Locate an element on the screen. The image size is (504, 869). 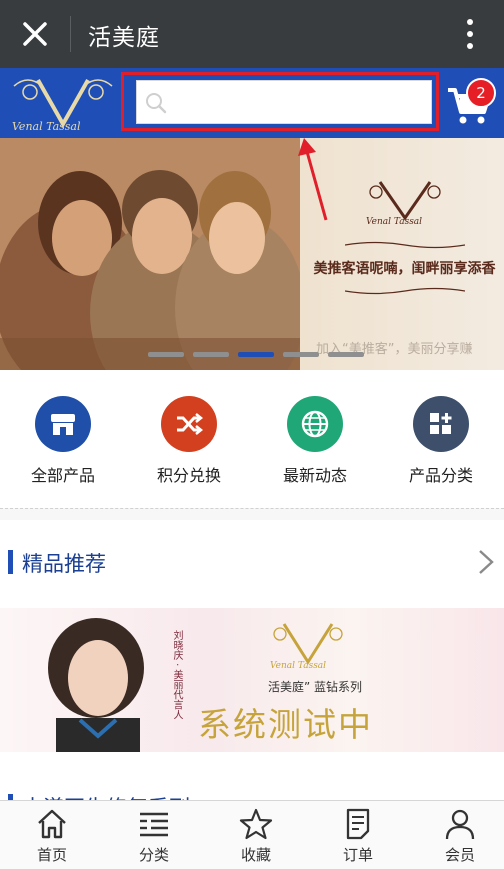
search-input is located at coordinates (300, 103).